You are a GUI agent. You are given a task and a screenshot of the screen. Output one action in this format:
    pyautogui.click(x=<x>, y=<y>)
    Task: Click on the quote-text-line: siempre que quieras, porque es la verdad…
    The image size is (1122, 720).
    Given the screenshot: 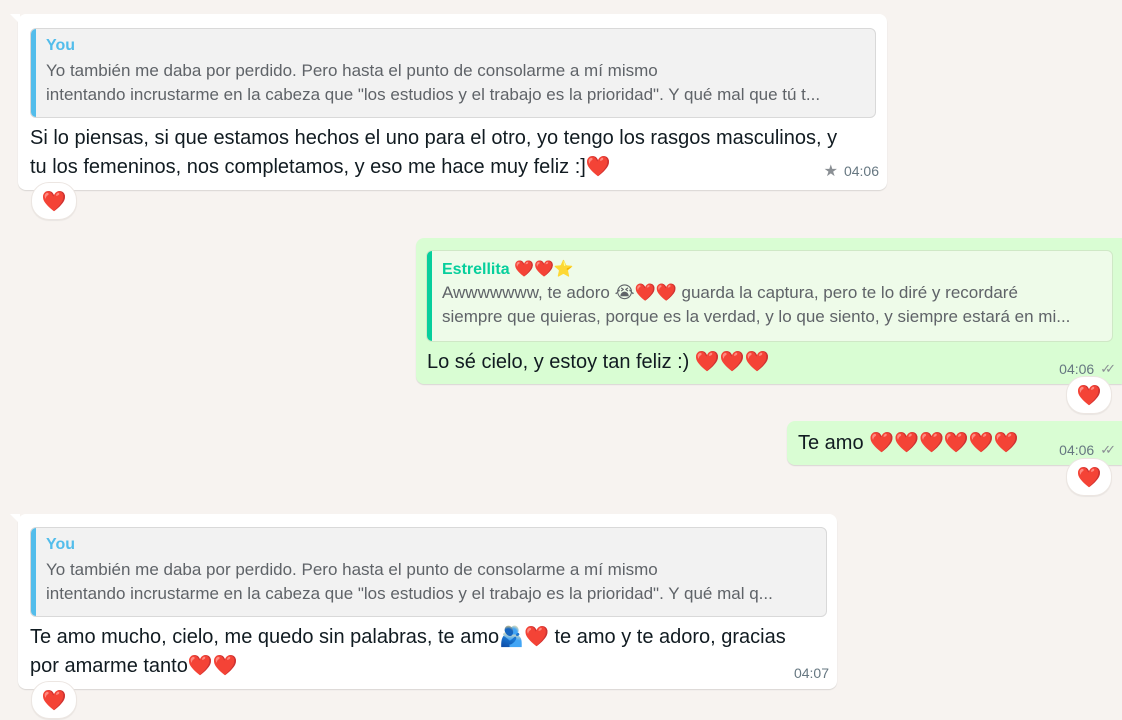 What is the action you would take?
    pyautogui.click(x=756, y=316)
    